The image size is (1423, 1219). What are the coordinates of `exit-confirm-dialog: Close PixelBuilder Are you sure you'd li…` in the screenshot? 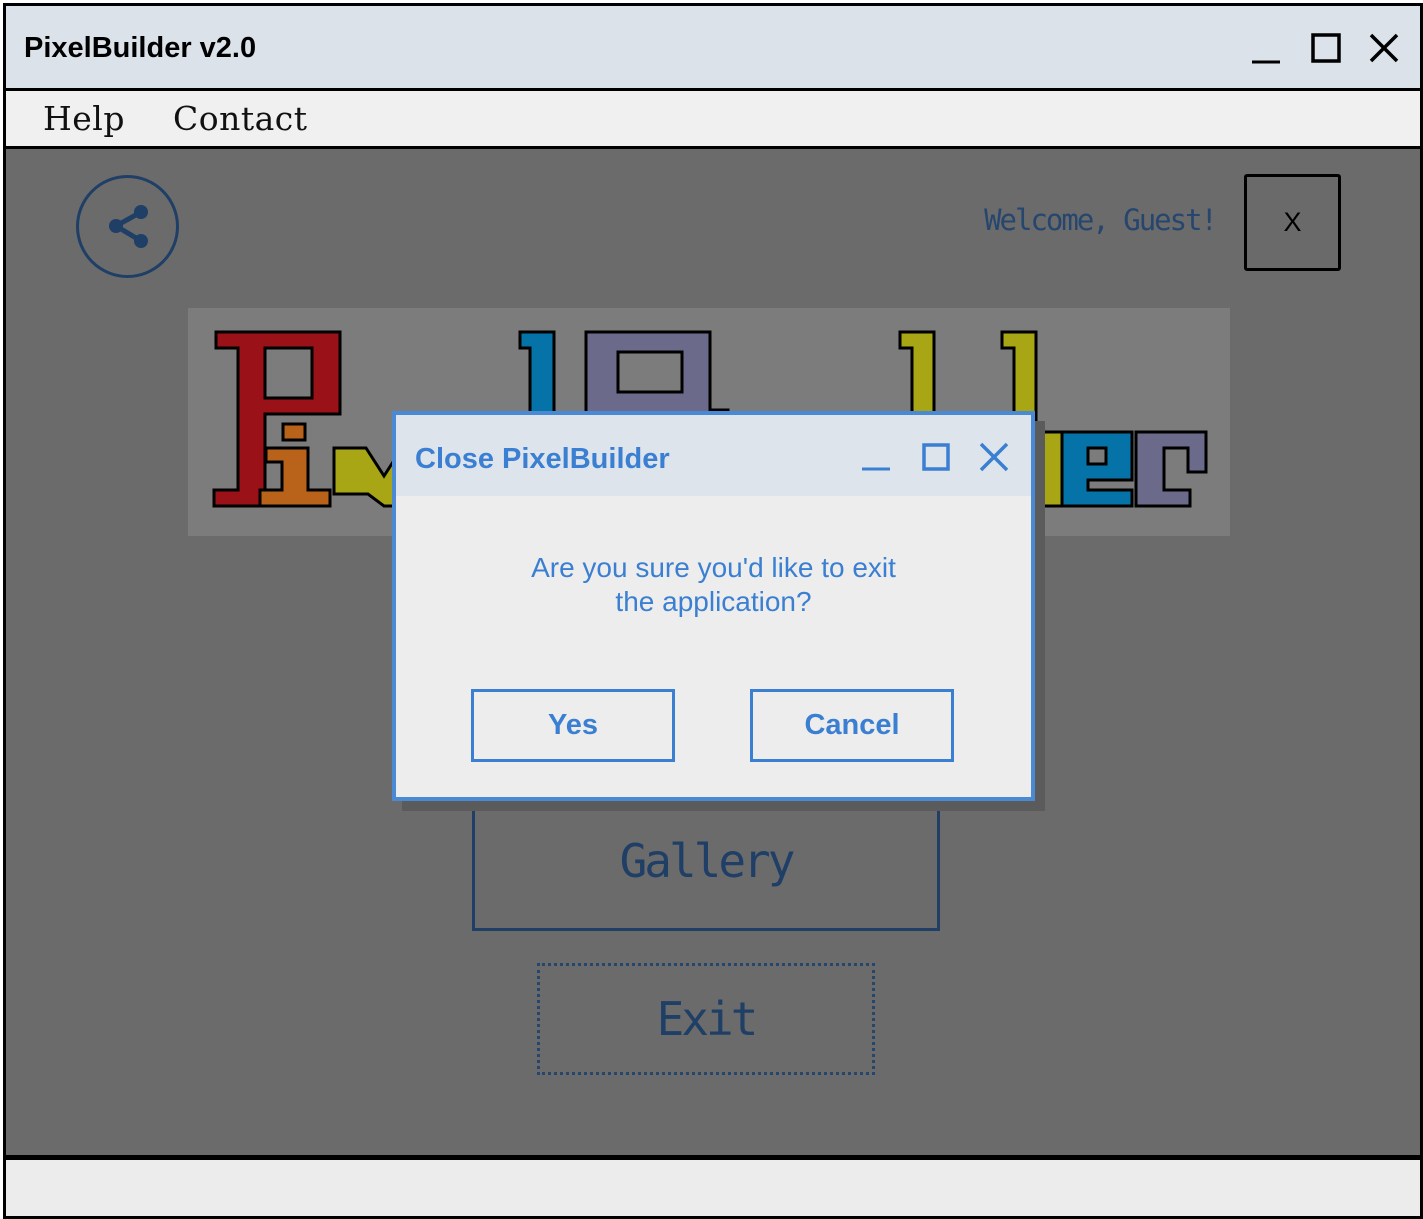 It's located at (713, 606).